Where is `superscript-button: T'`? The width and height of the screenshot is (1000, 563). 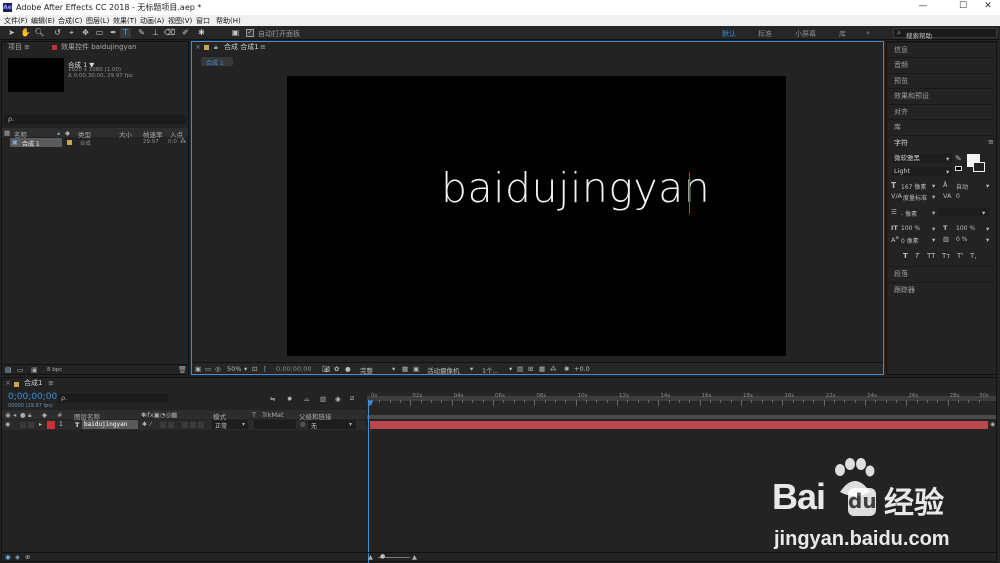
superscript-button: T' is located at coordinates (960, 256).